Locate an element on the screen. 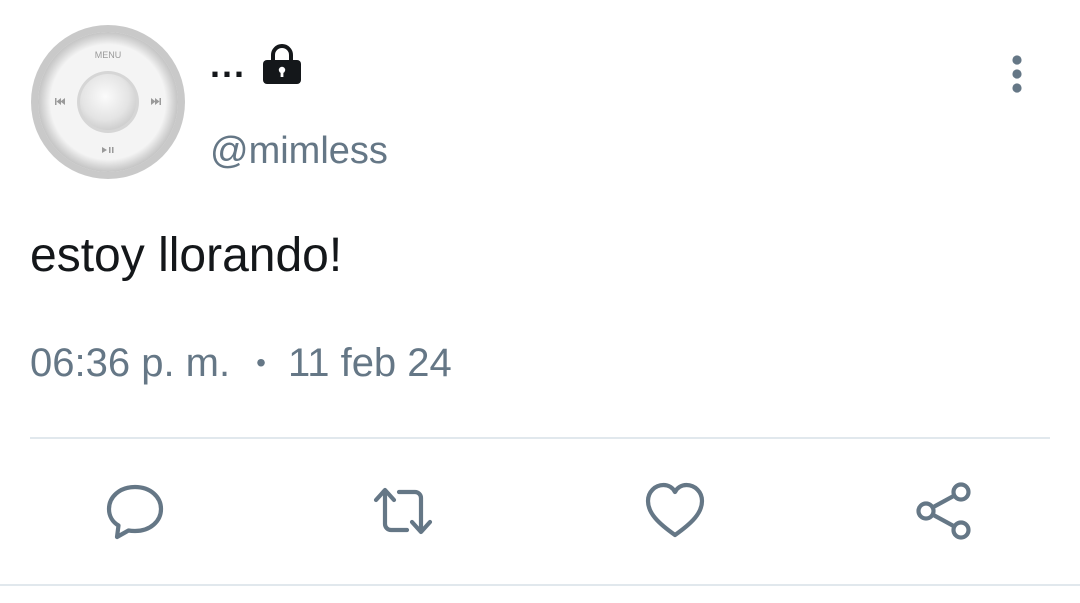 The image size is (1080, 603). menu-label: MENU is located at coordinates (108, 55).